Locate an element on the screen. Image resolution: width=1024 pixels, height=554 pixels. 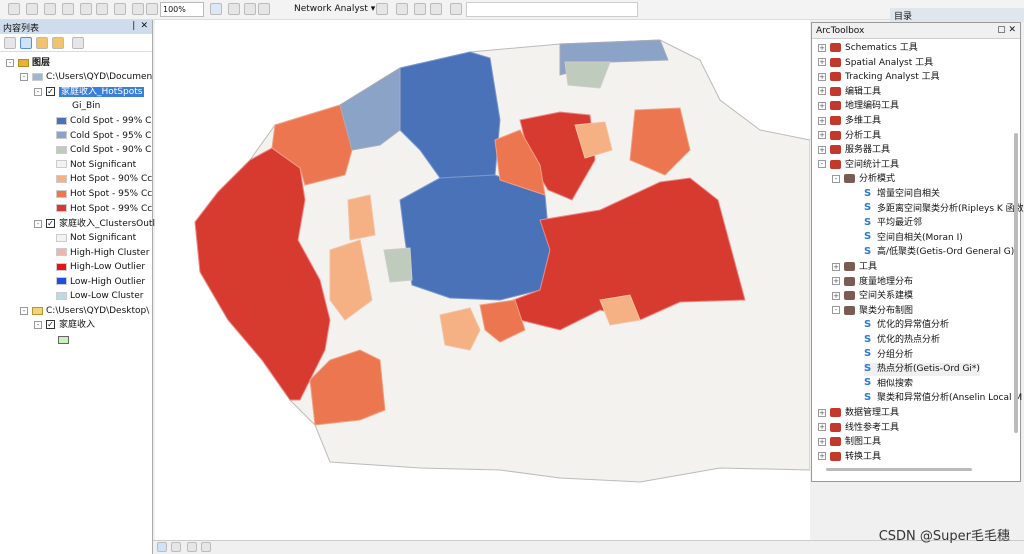
fixed-zoom-out-icon is located at coordinates (120, 9).